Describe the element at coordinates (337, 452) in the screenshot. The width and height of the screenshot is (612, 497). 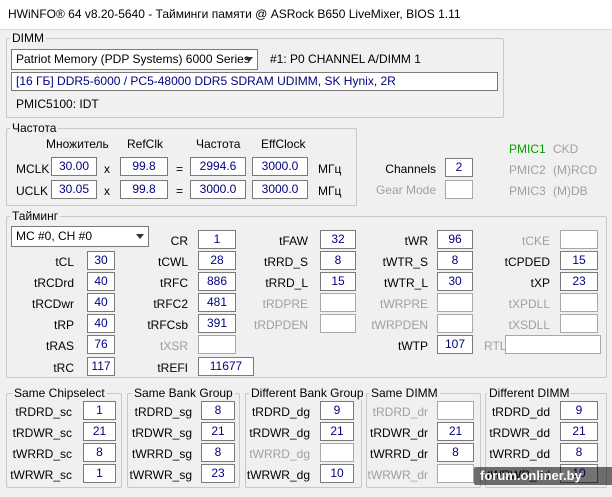
I see `tWRRD_dg-value` at that location.